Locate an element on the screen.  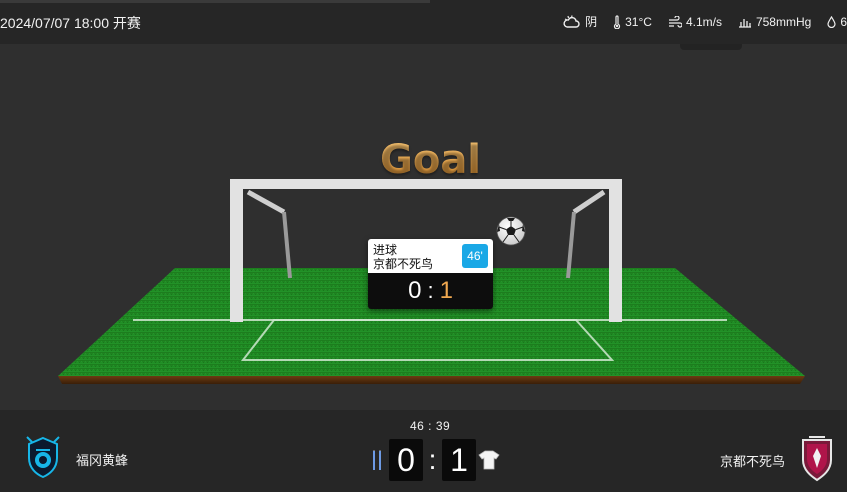
weather-temperature: 31°C is located at coordinates (632, 21).